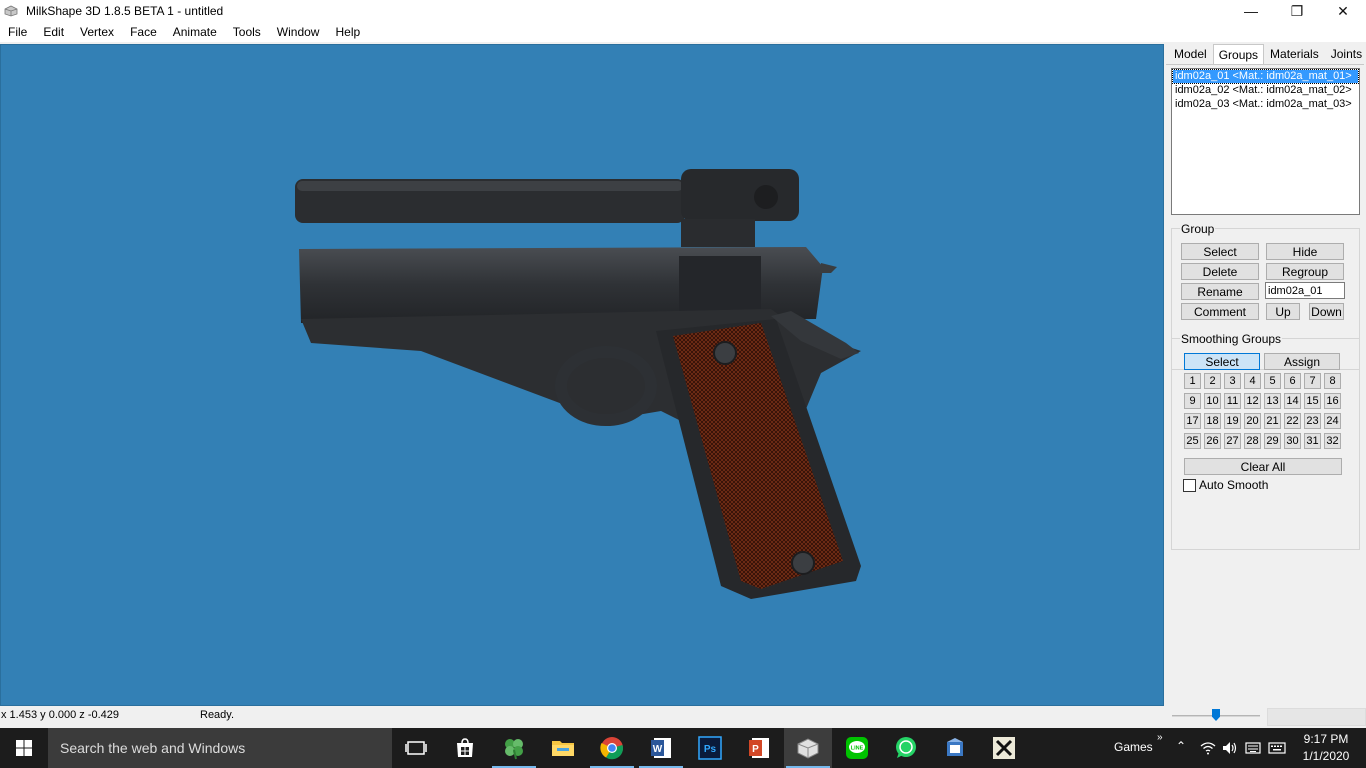 This screenshot has width=1366, height=768. Describe the element at coordinates (220, 748) in the screenshot. I see `taskbar-search-input: Search the web and Windows` at that location.